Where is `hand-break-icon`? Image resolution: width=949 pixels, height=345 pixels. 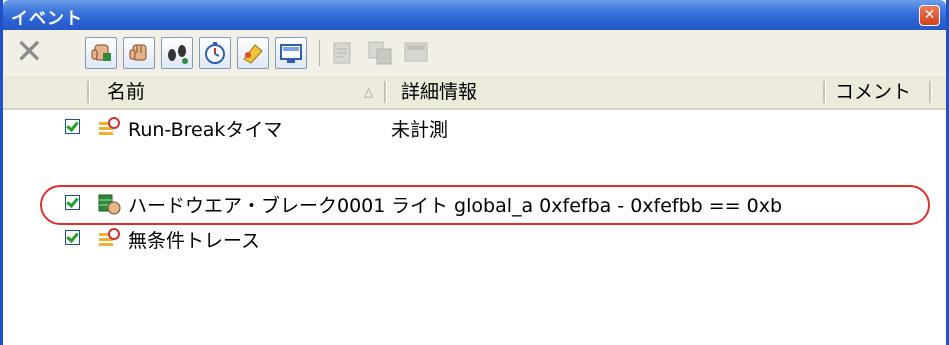 hand-break-icon is located at coordinates (101, 52).